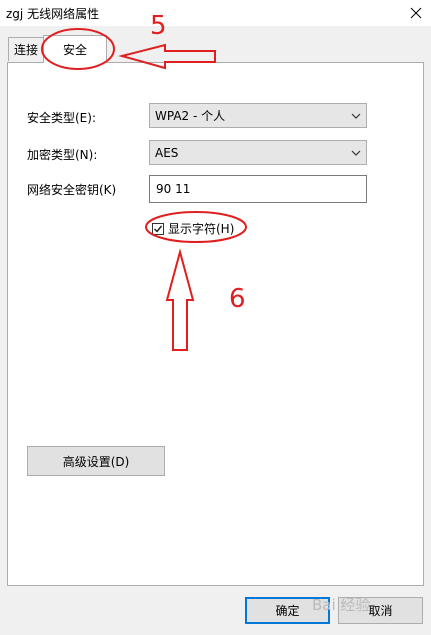 The width and height of the screenshot is (431, 635). Describe the element at coordinates (53, 14) in the screenshot. I see `window-title: zgj 无线网络属性` at that location.